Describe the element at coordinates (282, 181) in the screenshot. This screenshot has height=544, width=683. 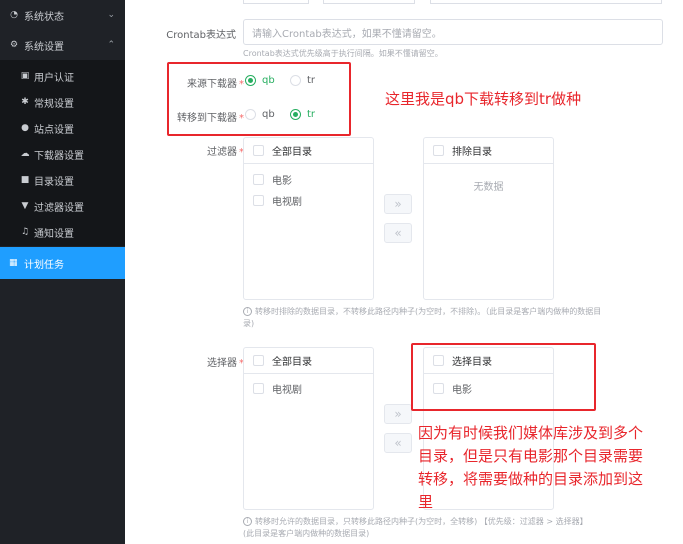
I see `item-label: 电影` at that location.